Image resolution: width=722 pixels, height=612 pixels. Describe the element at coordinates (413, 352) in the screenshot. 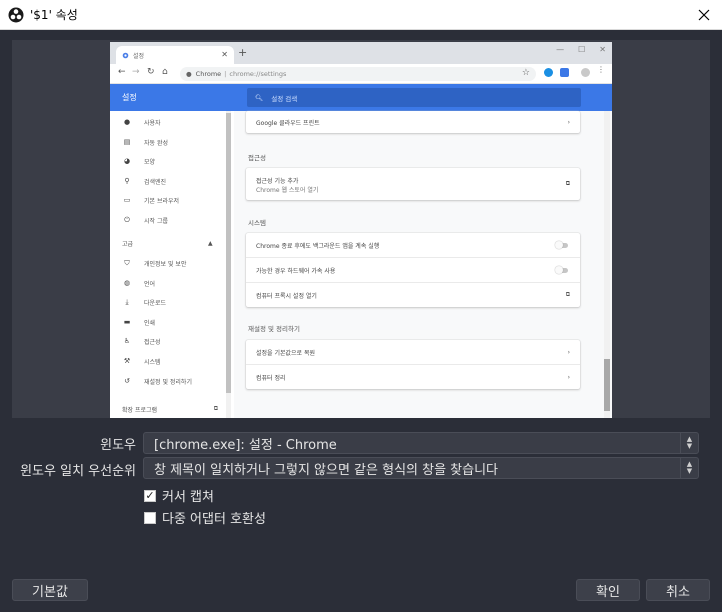

I see `settings-row: 설정을 기본값으로 복원 ›` at that location.